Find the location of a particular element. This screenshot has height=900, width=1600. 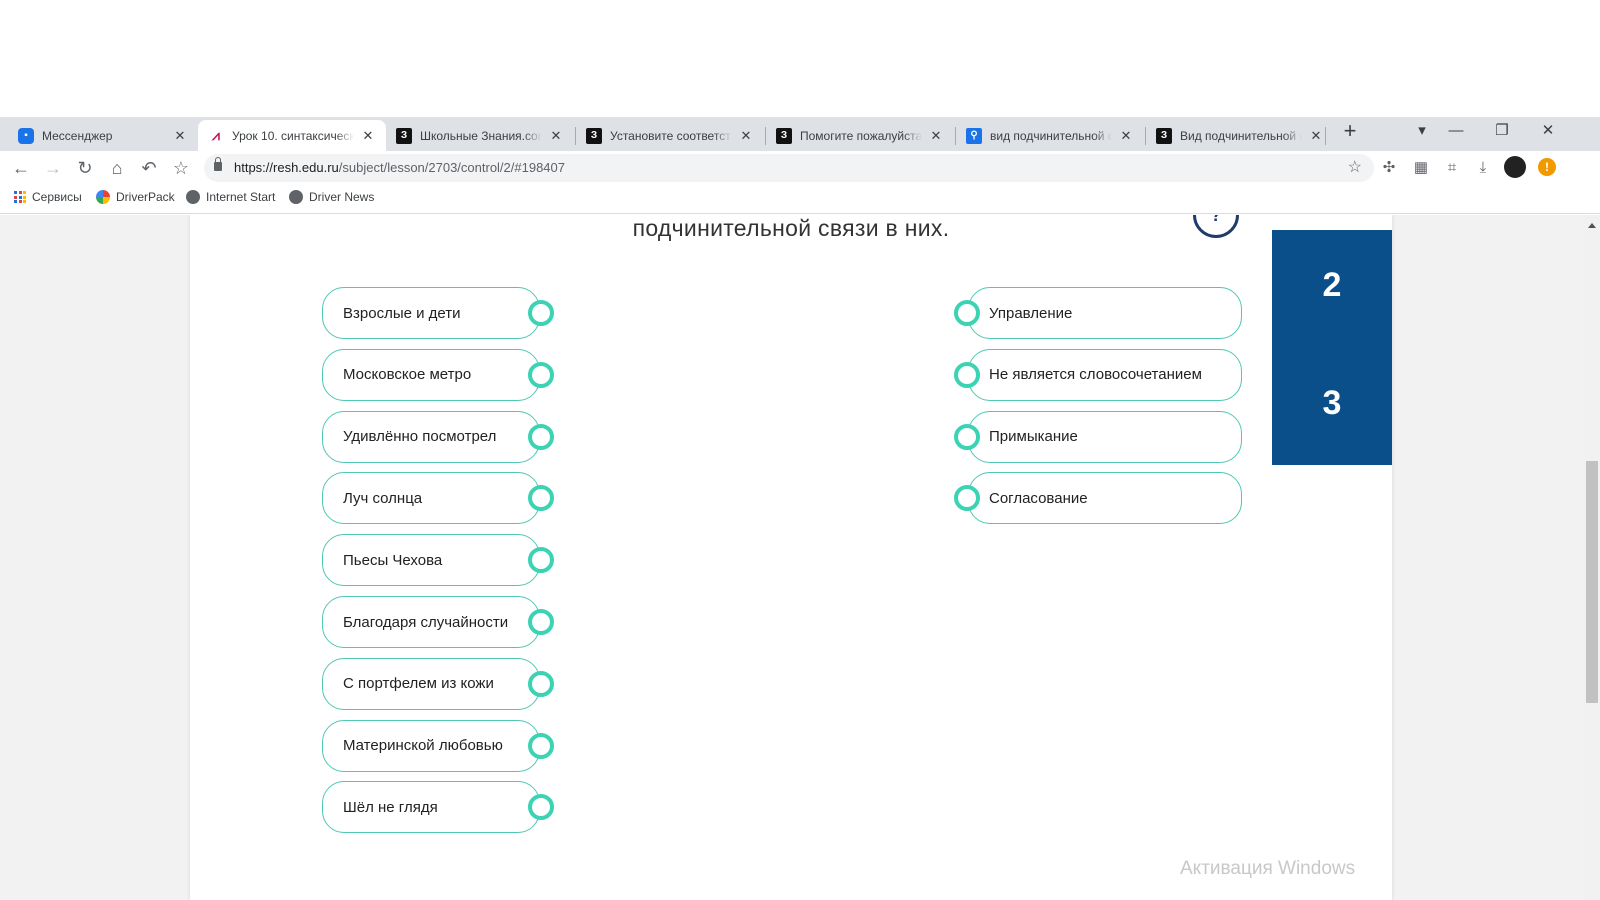

tab-label: Установите соответствие is located at coordinates (671, 135).